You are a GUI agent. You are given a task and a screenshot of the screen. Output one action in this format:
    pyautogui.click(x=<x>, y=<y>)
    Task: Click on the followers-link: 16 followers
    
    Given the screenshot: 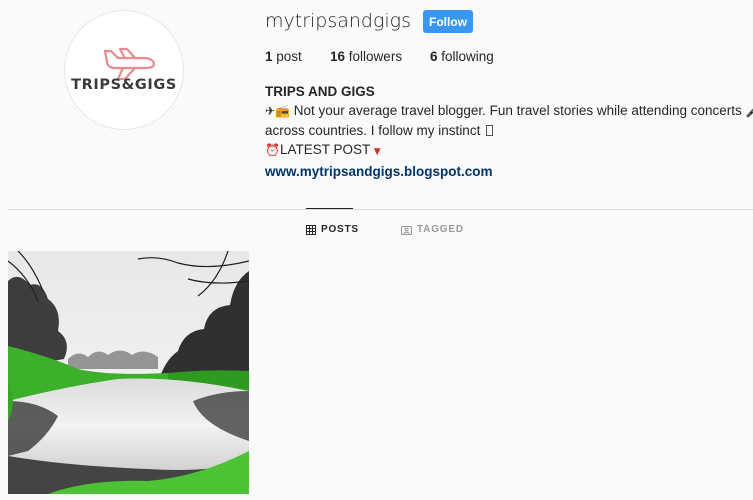 What is the action you would take?
    pyautogui.click(x=366, y=56)
    